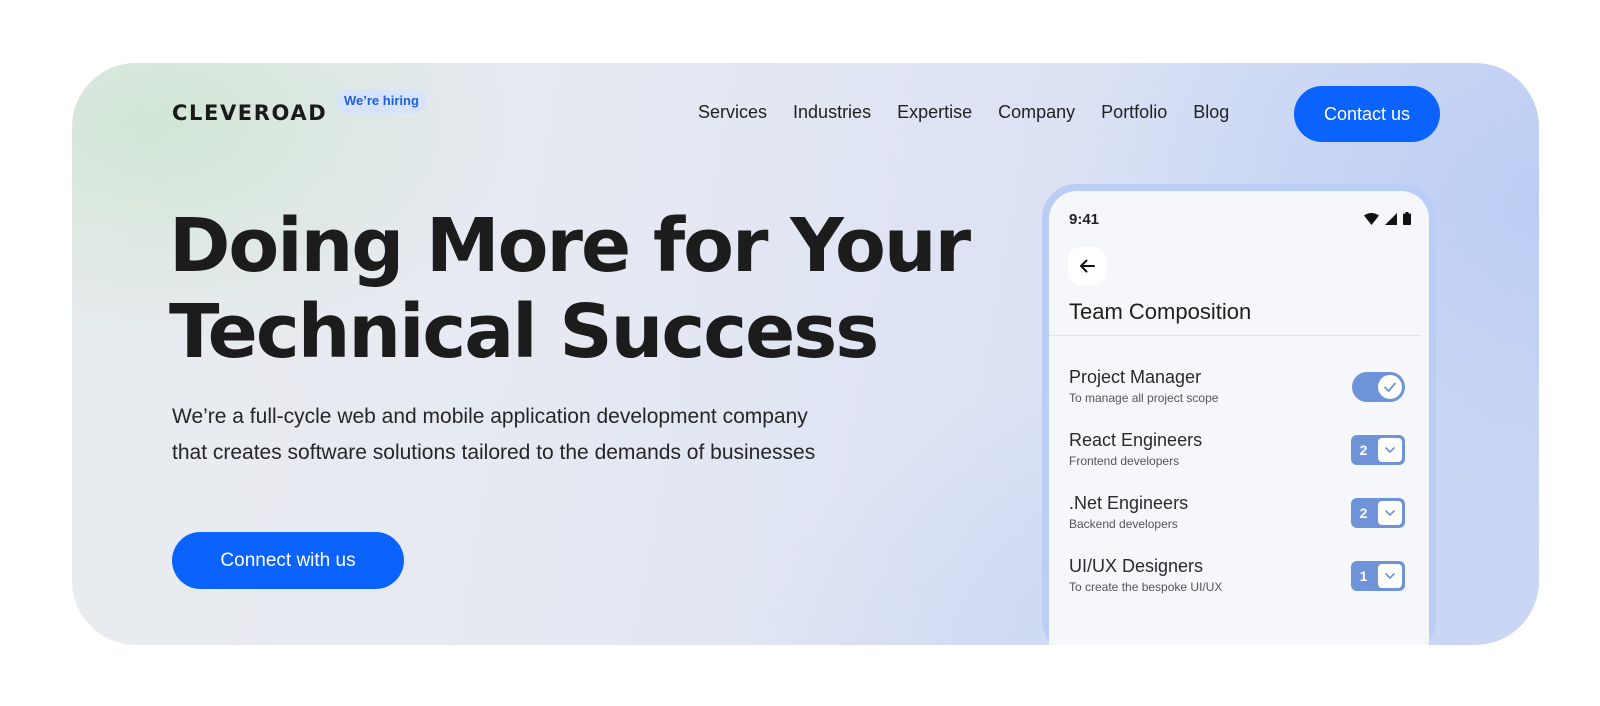 This screenshot has height=706, width=1600. Describe the element at coordinates (1134, 112) in the screenshot. I see `nav-item-portfolio: Portfolio` at that location.